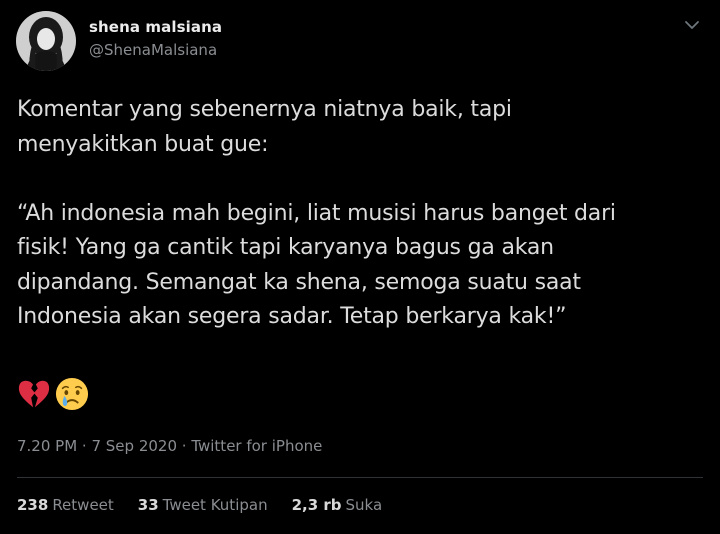 The width and height of the screenshot is (720, 534). I want to click on user-handle: @ShenaMalsiana, so click(153, 50).